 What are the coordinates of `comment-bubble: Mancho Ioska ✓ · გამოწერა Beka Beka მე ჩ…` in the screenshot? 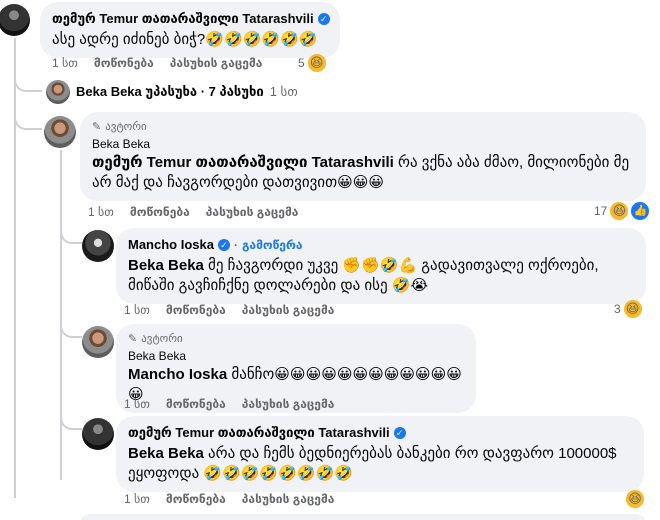 It's located at (381, 266).